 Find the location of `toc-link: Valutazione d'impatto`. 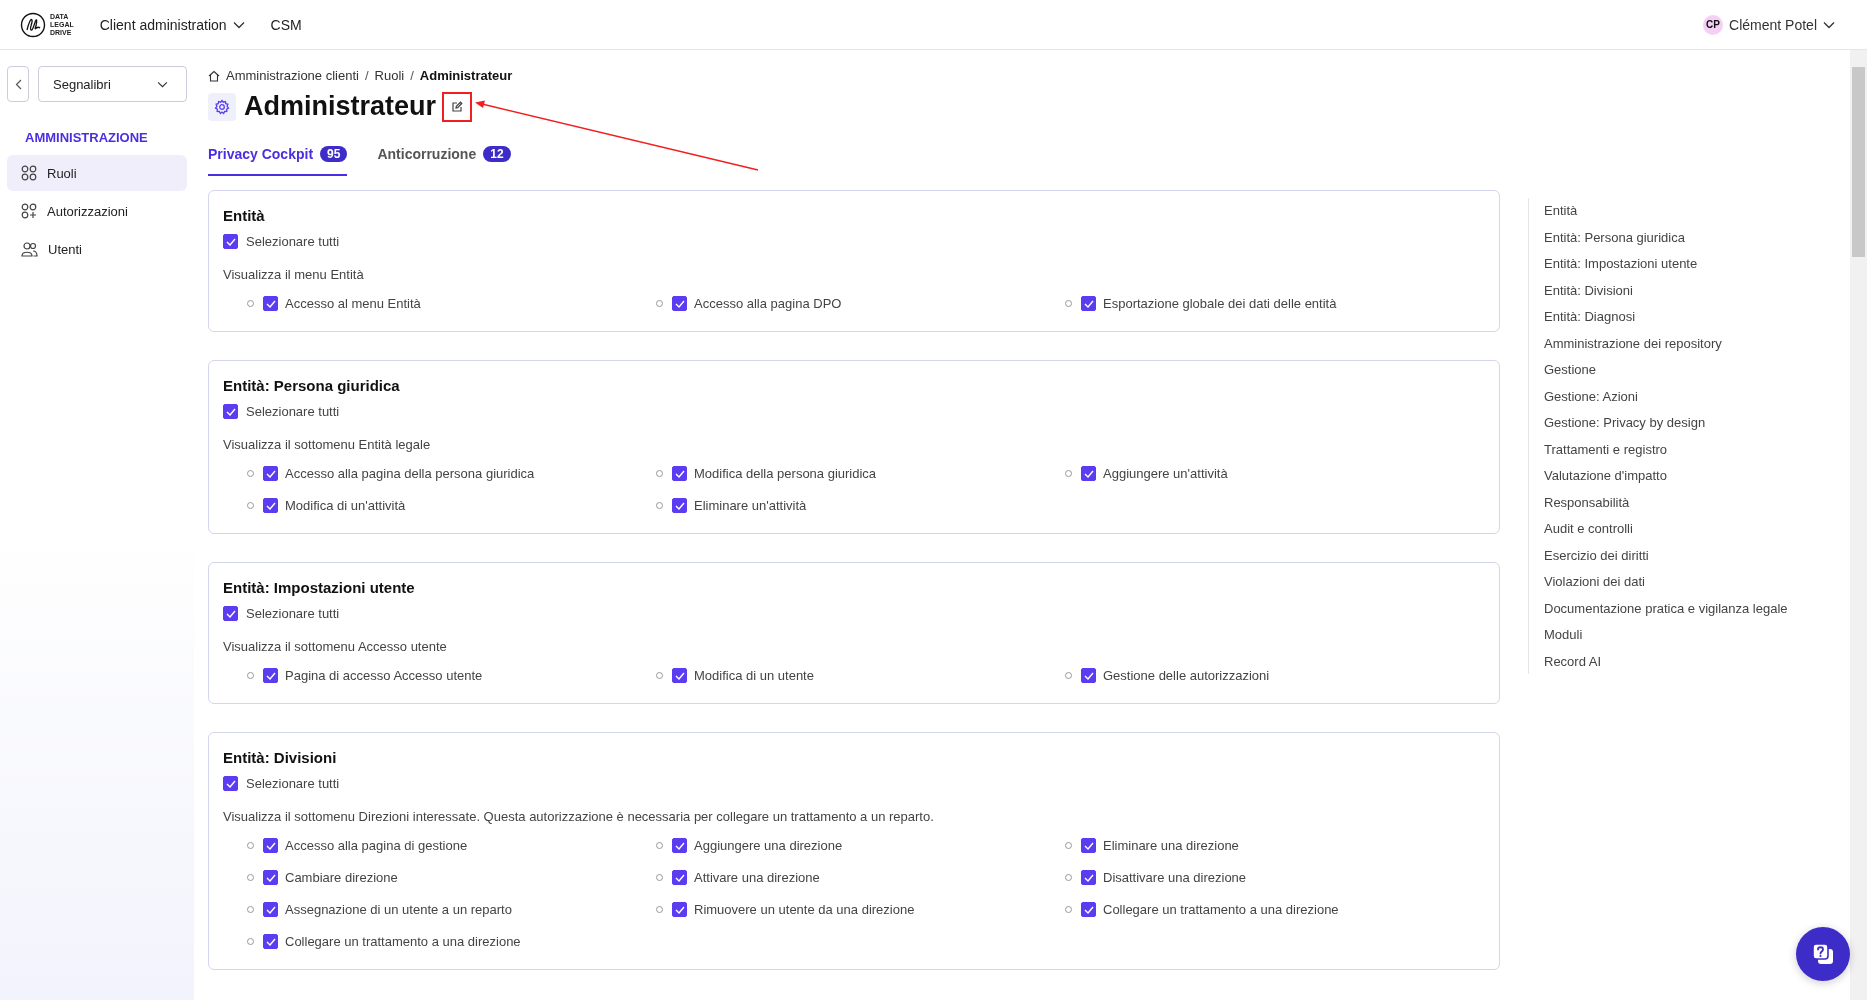

toc-link: Valutazione d'impatto is located at coordinates (1666, 475).